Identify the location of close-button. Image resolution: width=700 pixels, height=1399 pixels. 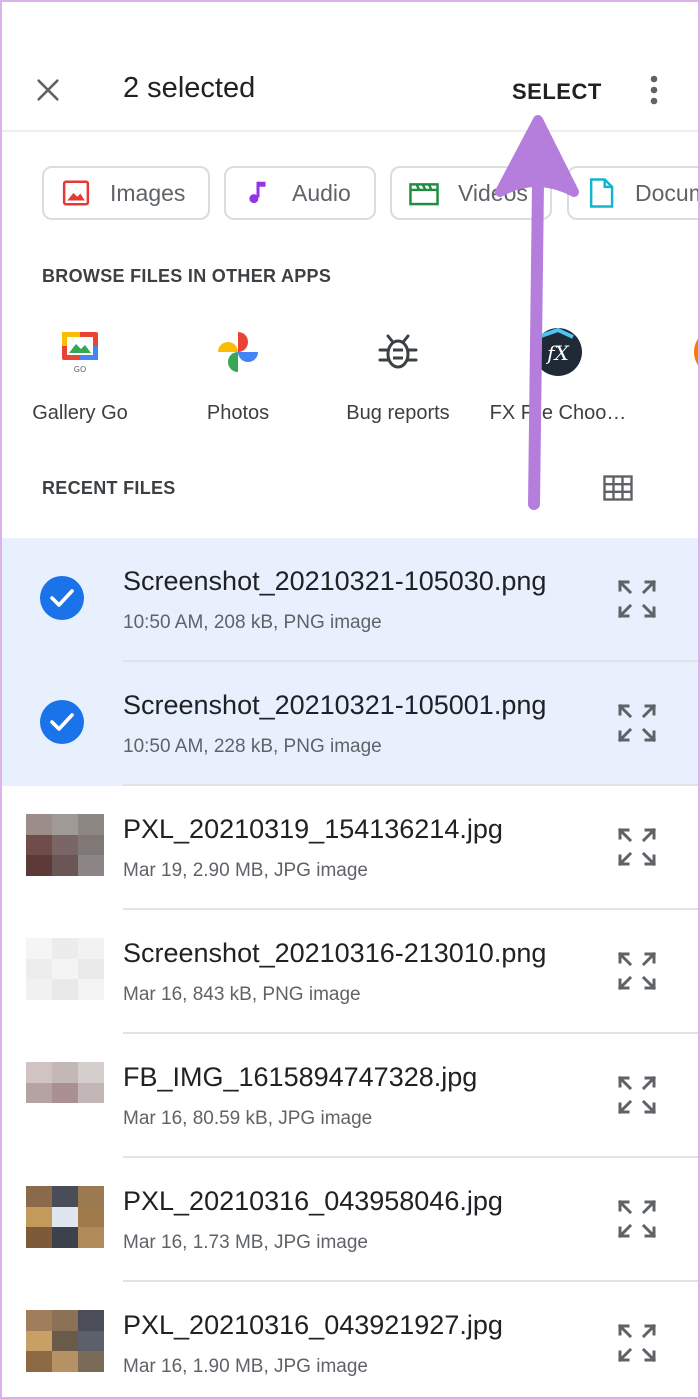
(48, 90).